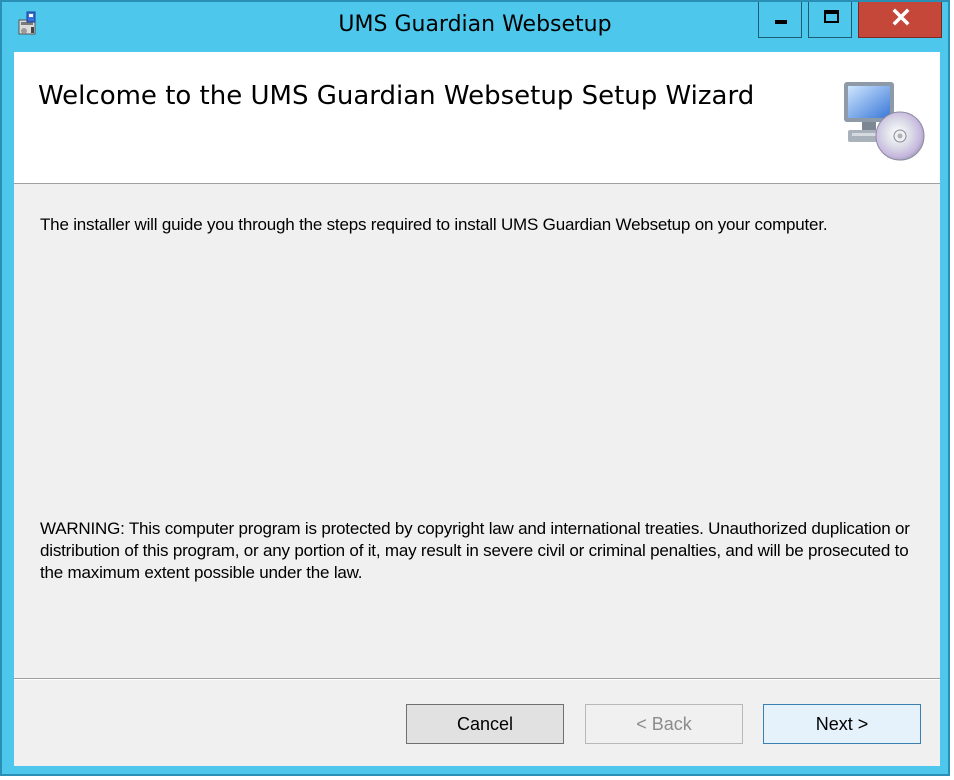 Image resolution: width=954 pixels, height=780 pixels. What do you see at coordinates (664, 724) in the screenshot?
I see `back-button: < Back` at bounding box center [664, 724].